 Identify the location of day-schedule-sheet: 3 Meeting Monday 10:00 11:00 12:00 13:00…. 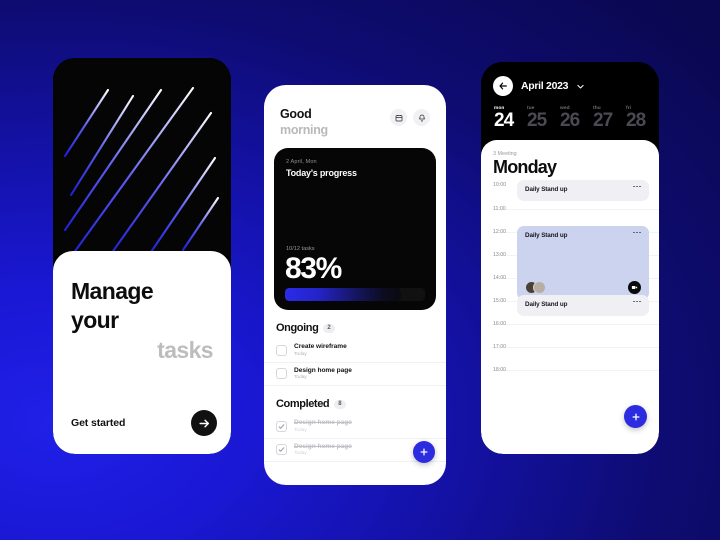
(570, 297).